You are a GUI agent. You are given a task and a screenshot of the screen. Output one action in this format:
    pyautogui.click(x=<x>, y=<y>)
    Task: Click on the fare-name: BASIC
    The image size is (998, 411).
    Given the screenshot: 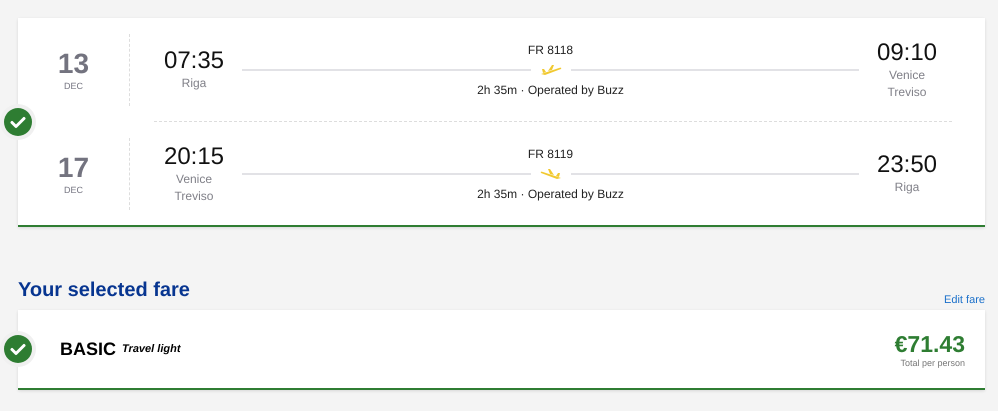 What is the action you would take?
    pyautogui.click(x=88, y=349)
    